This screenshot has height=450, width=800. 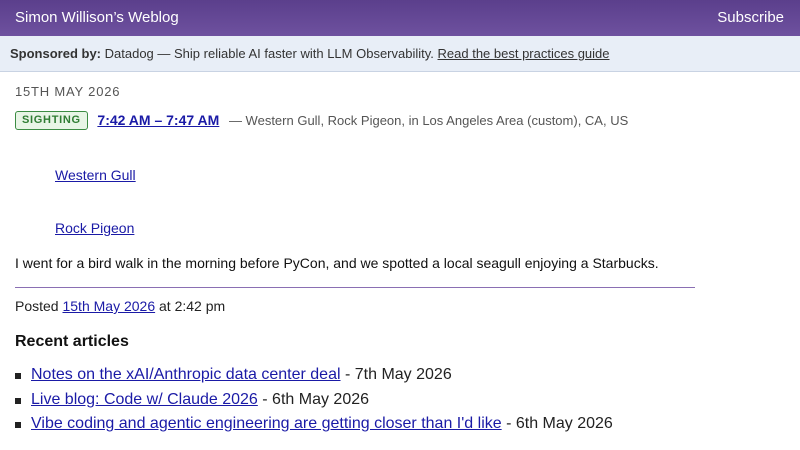 What do you see at coordinates (400, 18) in the screenshot?
I see `site-header: Simon Willison’s Weblog Subscribe` at bounding box center [400, 18].